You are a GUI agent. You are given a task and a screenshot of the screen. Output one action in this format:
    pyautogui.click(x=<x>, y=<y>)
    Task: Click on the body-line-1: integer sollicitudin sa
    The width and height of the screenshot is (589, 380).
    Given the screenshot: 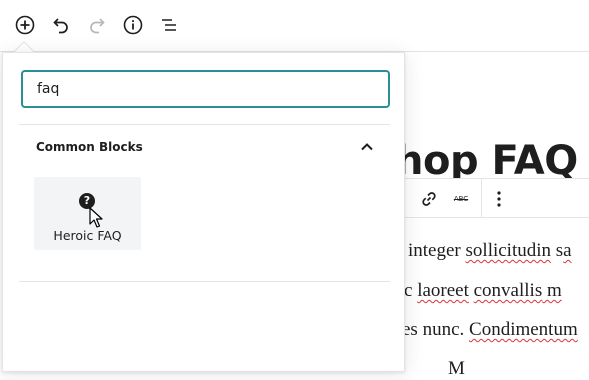 What is the action you would take?
    pyautogui.click(x=490, y=251)
    